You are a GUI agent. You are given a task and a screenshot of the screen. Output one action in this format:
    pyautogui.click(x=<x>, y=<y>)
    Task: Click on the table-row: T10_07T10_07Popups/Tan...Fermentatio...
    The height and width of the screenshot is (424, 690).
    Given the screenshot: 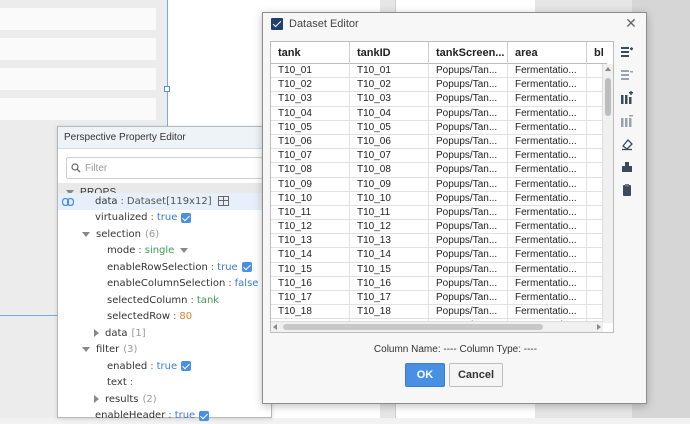 What is the action you would take?
    pyautogui.click(x=439, y=156)
    